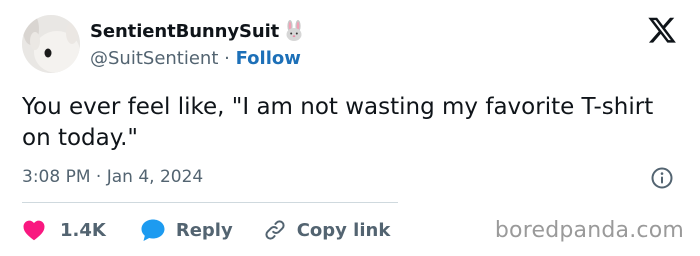 This screenshot has width=700, height=256. I want to click on timestamp: 3:08 PM · Jan 4, 2024, so click(112, 177).